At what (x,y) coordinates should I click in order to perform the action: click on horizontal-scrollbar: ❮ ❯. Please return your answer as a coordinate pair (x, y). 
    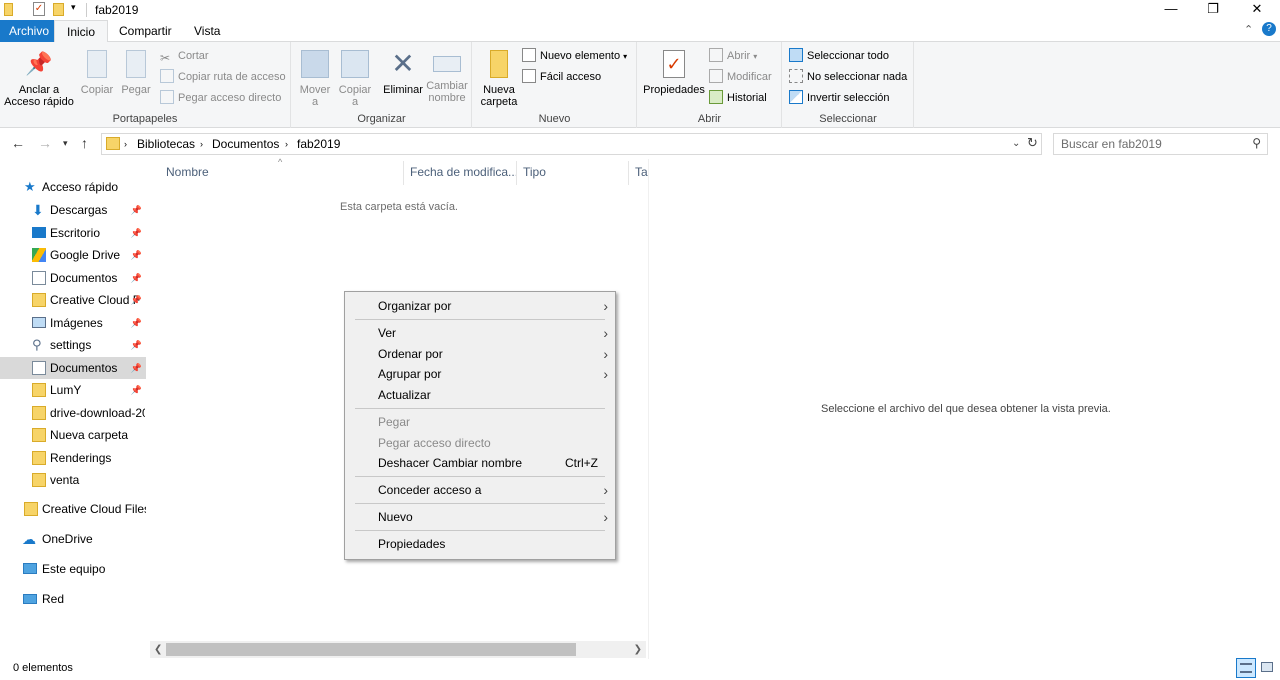
    Looking at the image, I should click on (398, 649).